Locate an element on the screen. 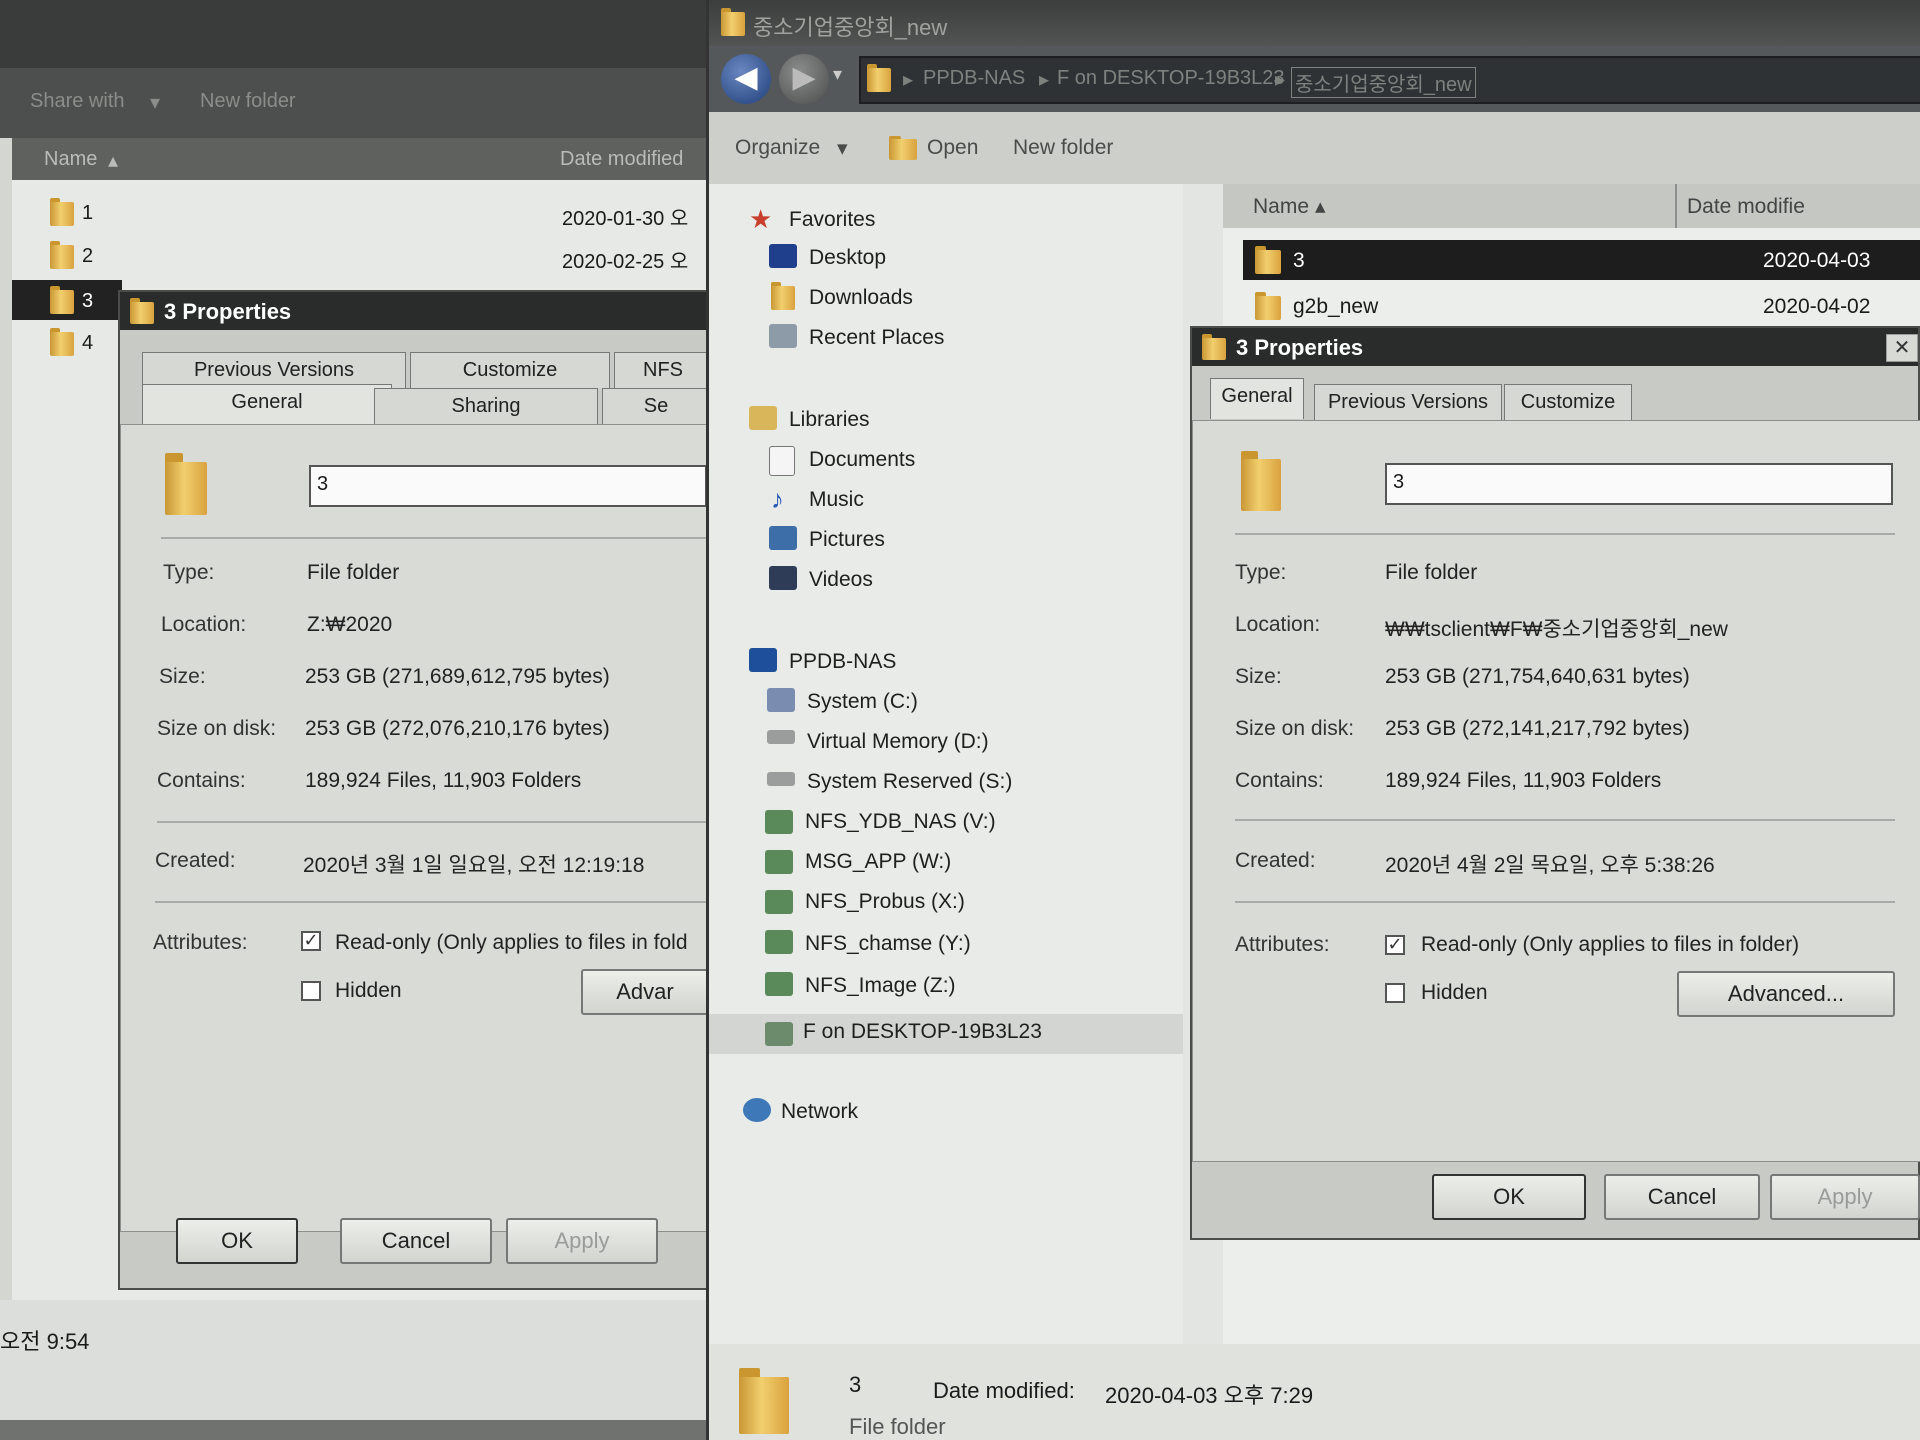 The width and height of the screenshot is (1920, 1440). history-chevron-icon: ▾ is located at coordinates (837, 74).